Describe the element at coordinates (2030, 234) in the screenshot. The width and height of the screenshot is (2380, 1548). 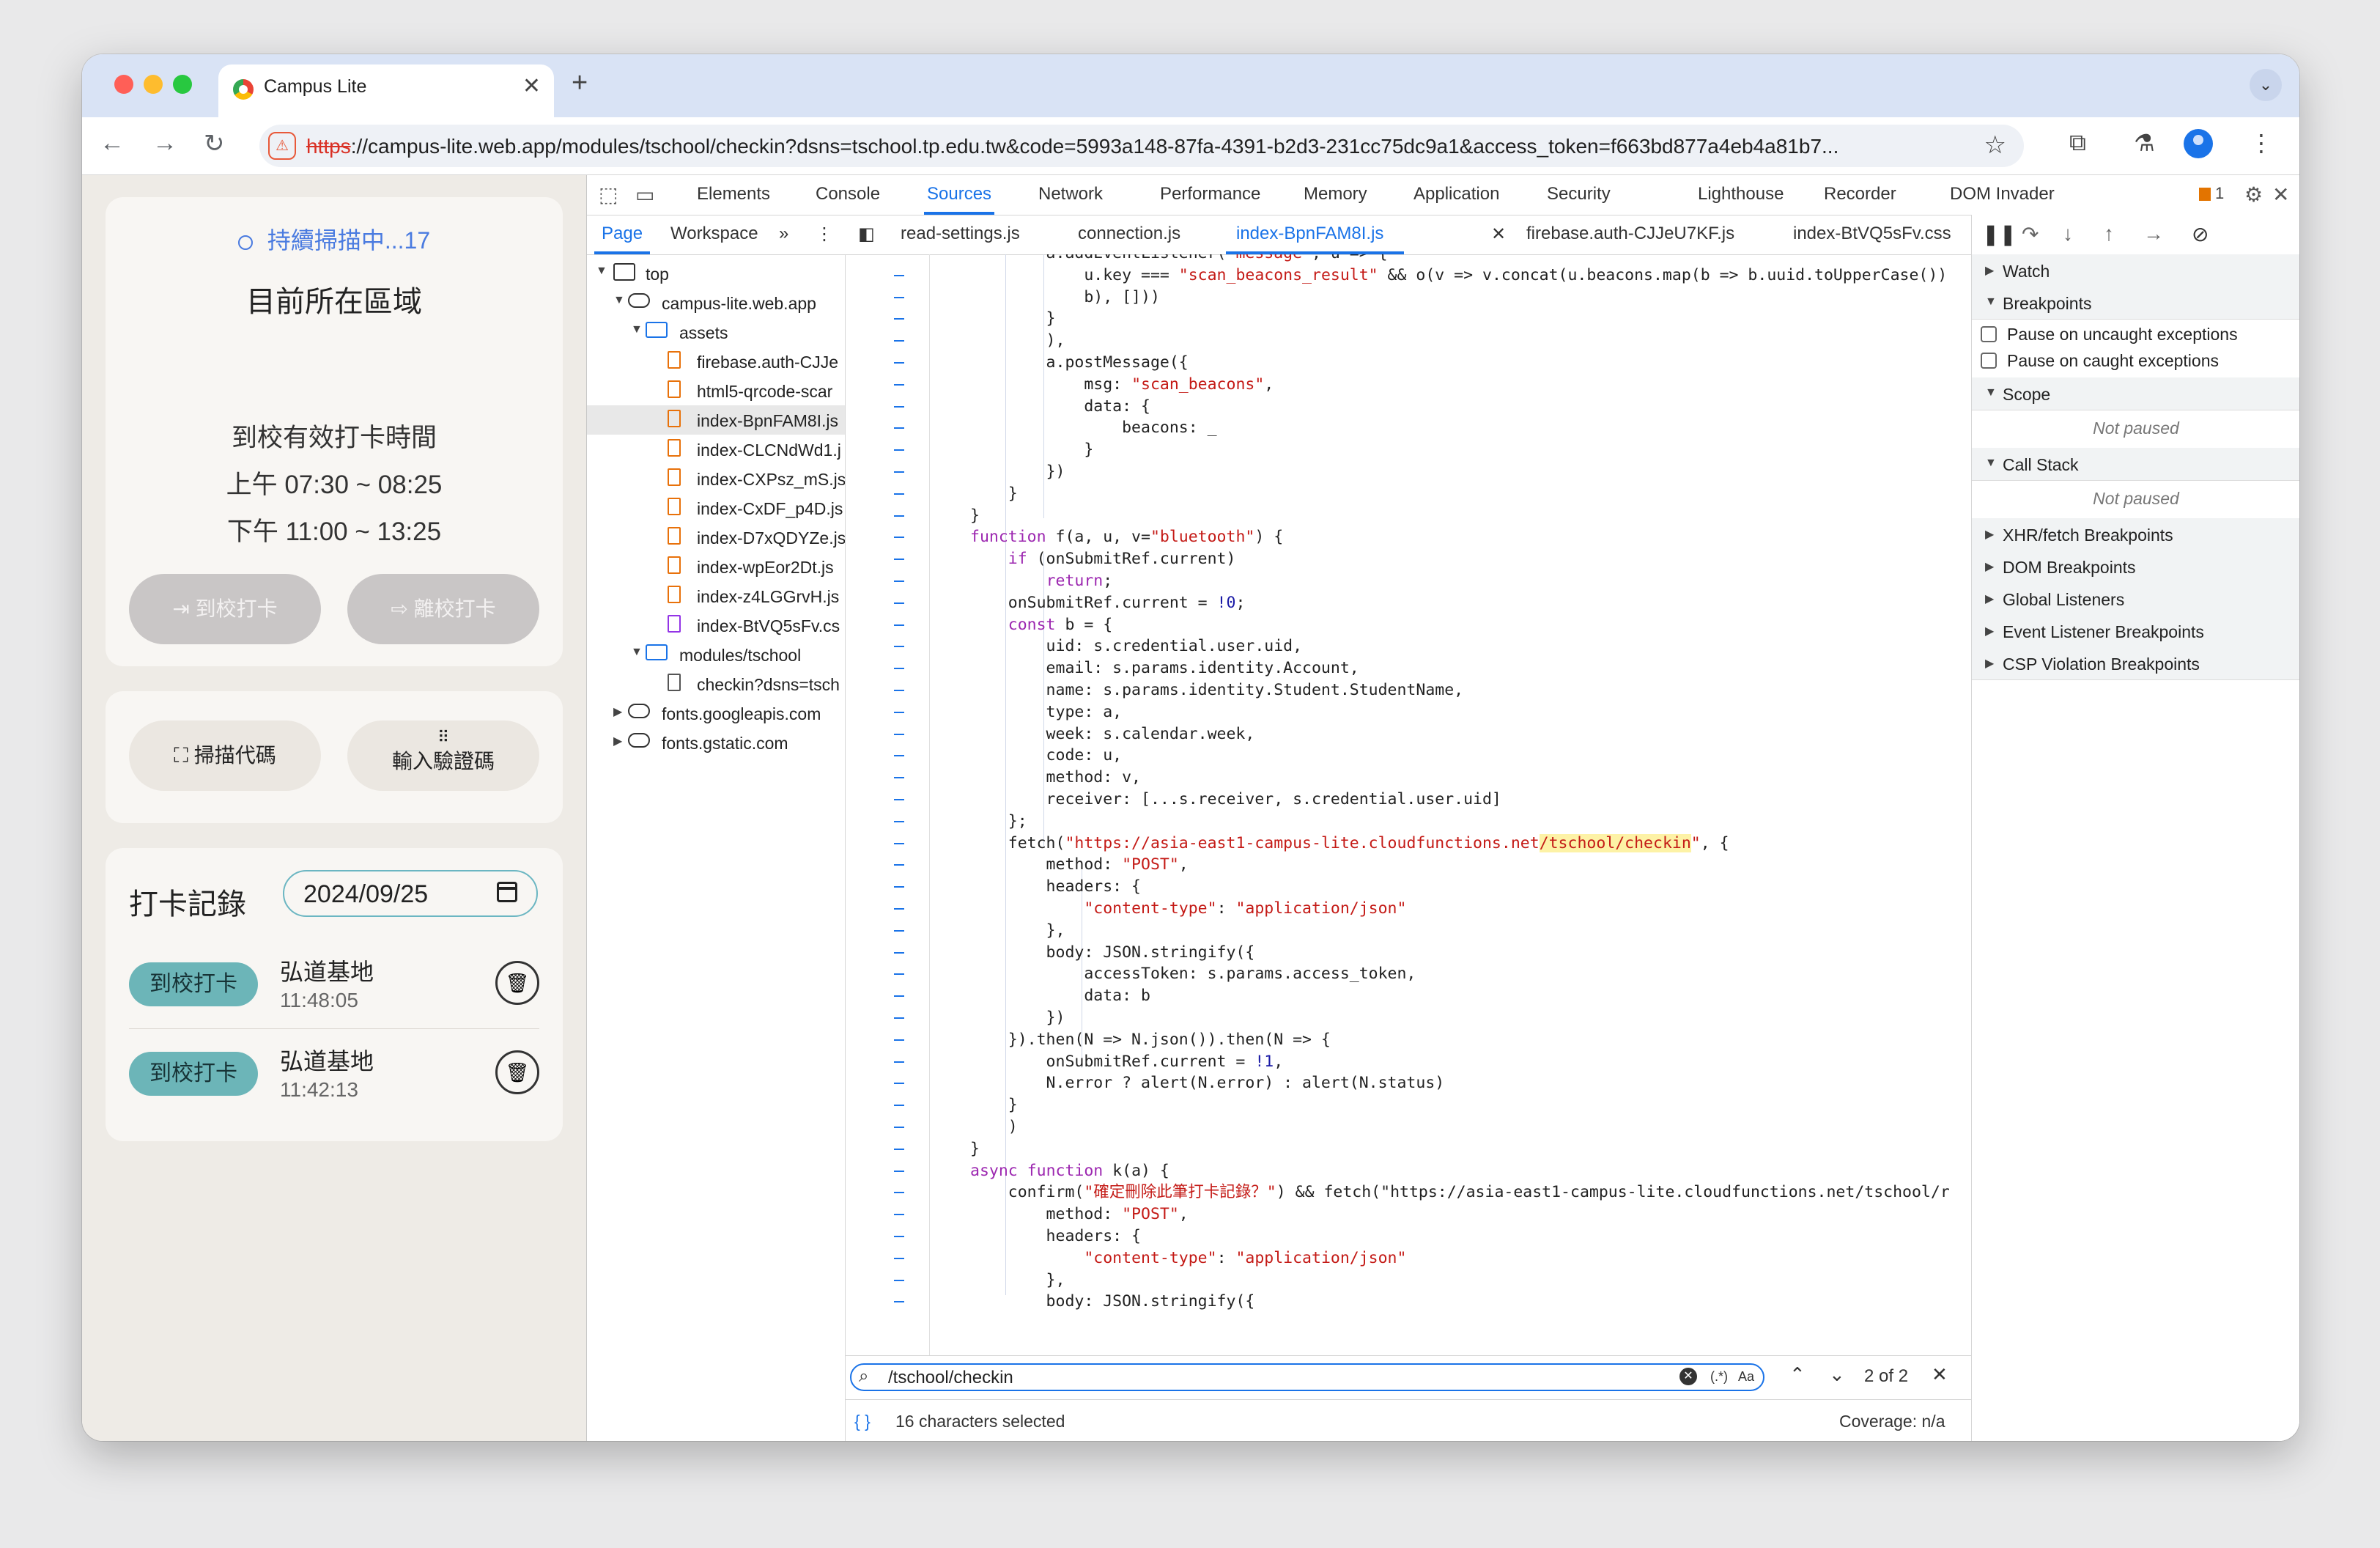
I see `step-over-icon: ↷` at that location.